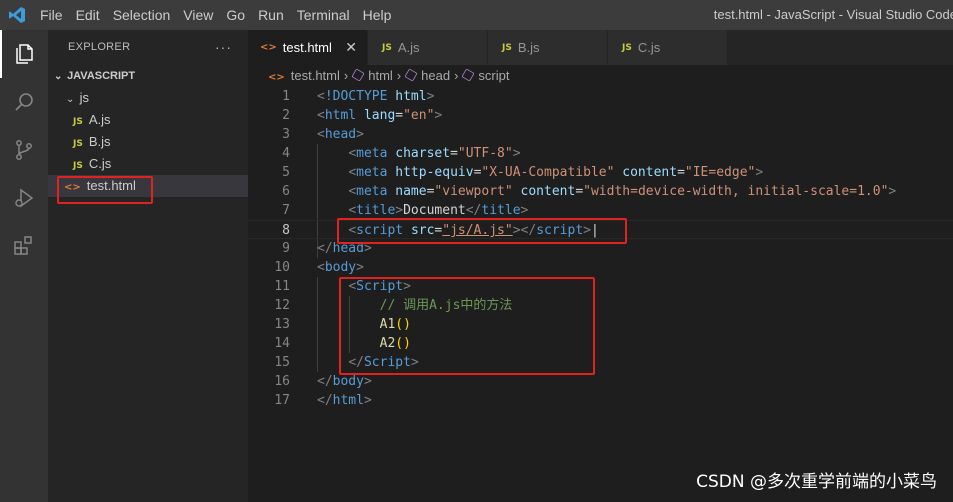 The height and width of the screenshot is (502, 953). What do you see at coordinates (600, 76) in the screenshot?
I see `breadcrumb: <> test.html › html › head › script` at bounding box center [600, 76].